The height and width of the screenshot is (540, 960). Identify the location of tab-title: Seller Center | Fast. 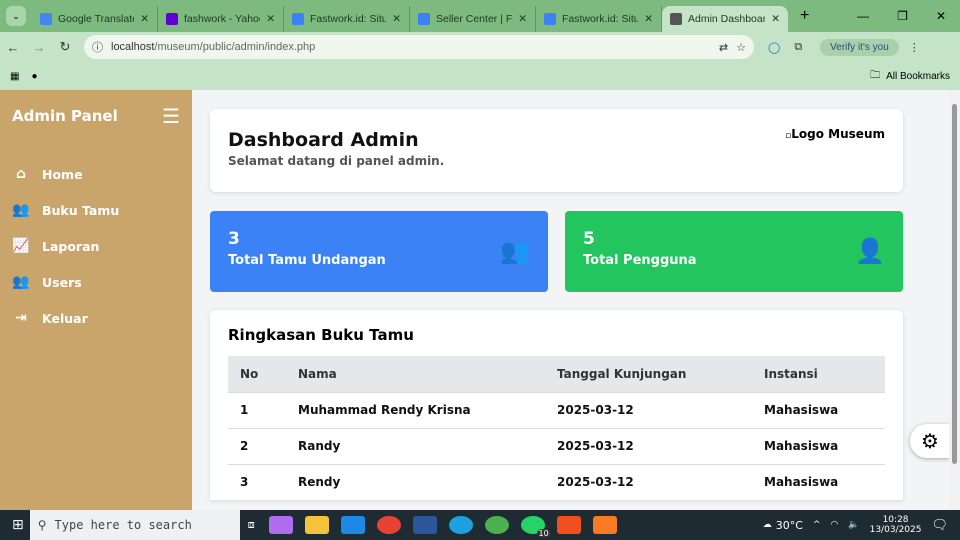
(474, 19).